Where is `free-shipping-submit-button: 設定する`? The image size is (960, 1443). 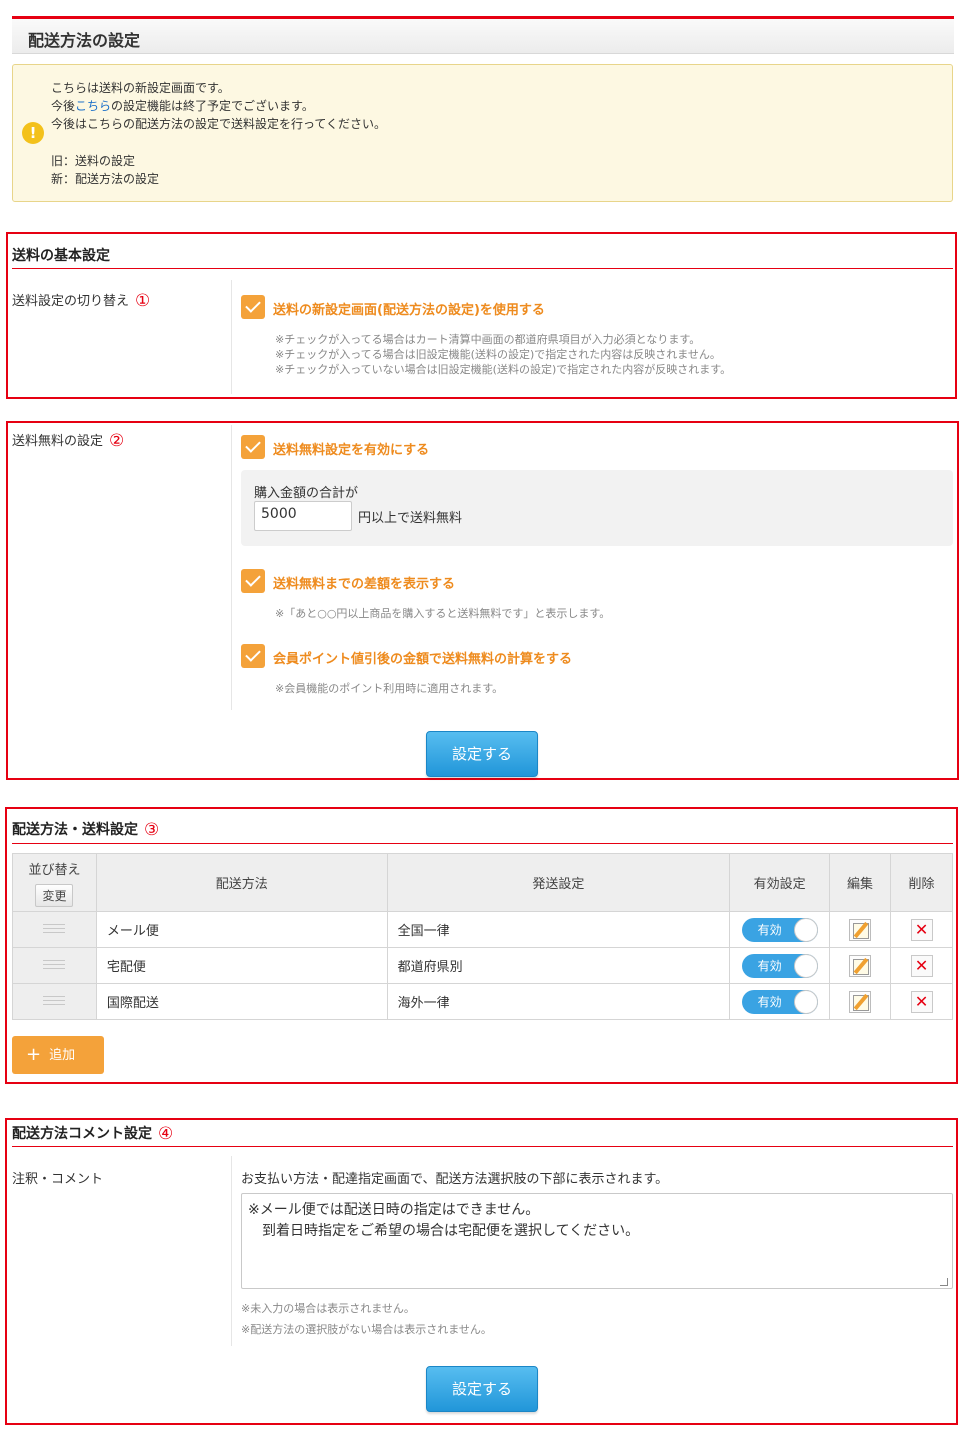
free-shipping-submit-button: 設定する is located at coordinates (482, 754).